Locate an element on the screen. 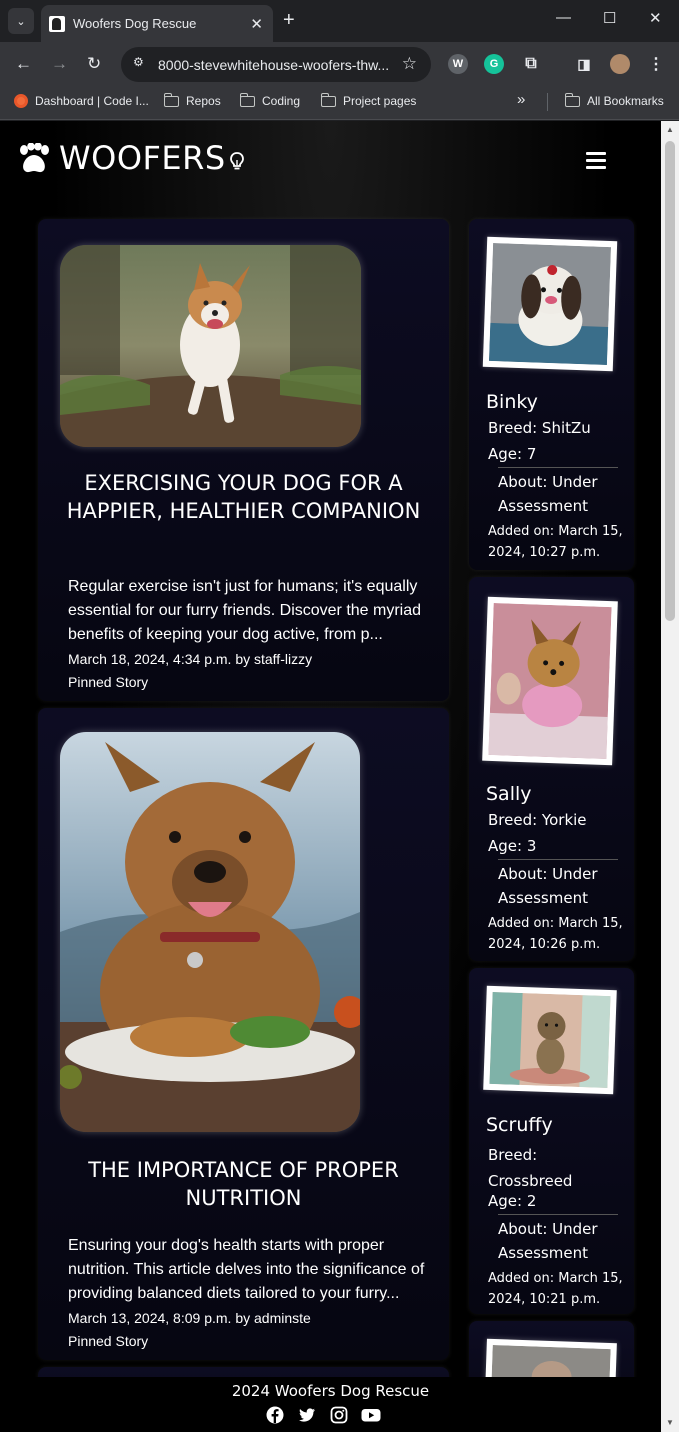  post-meta: March 13, 2024, 8:09 p.m. by adminste is located at coordinates (189, 1318).